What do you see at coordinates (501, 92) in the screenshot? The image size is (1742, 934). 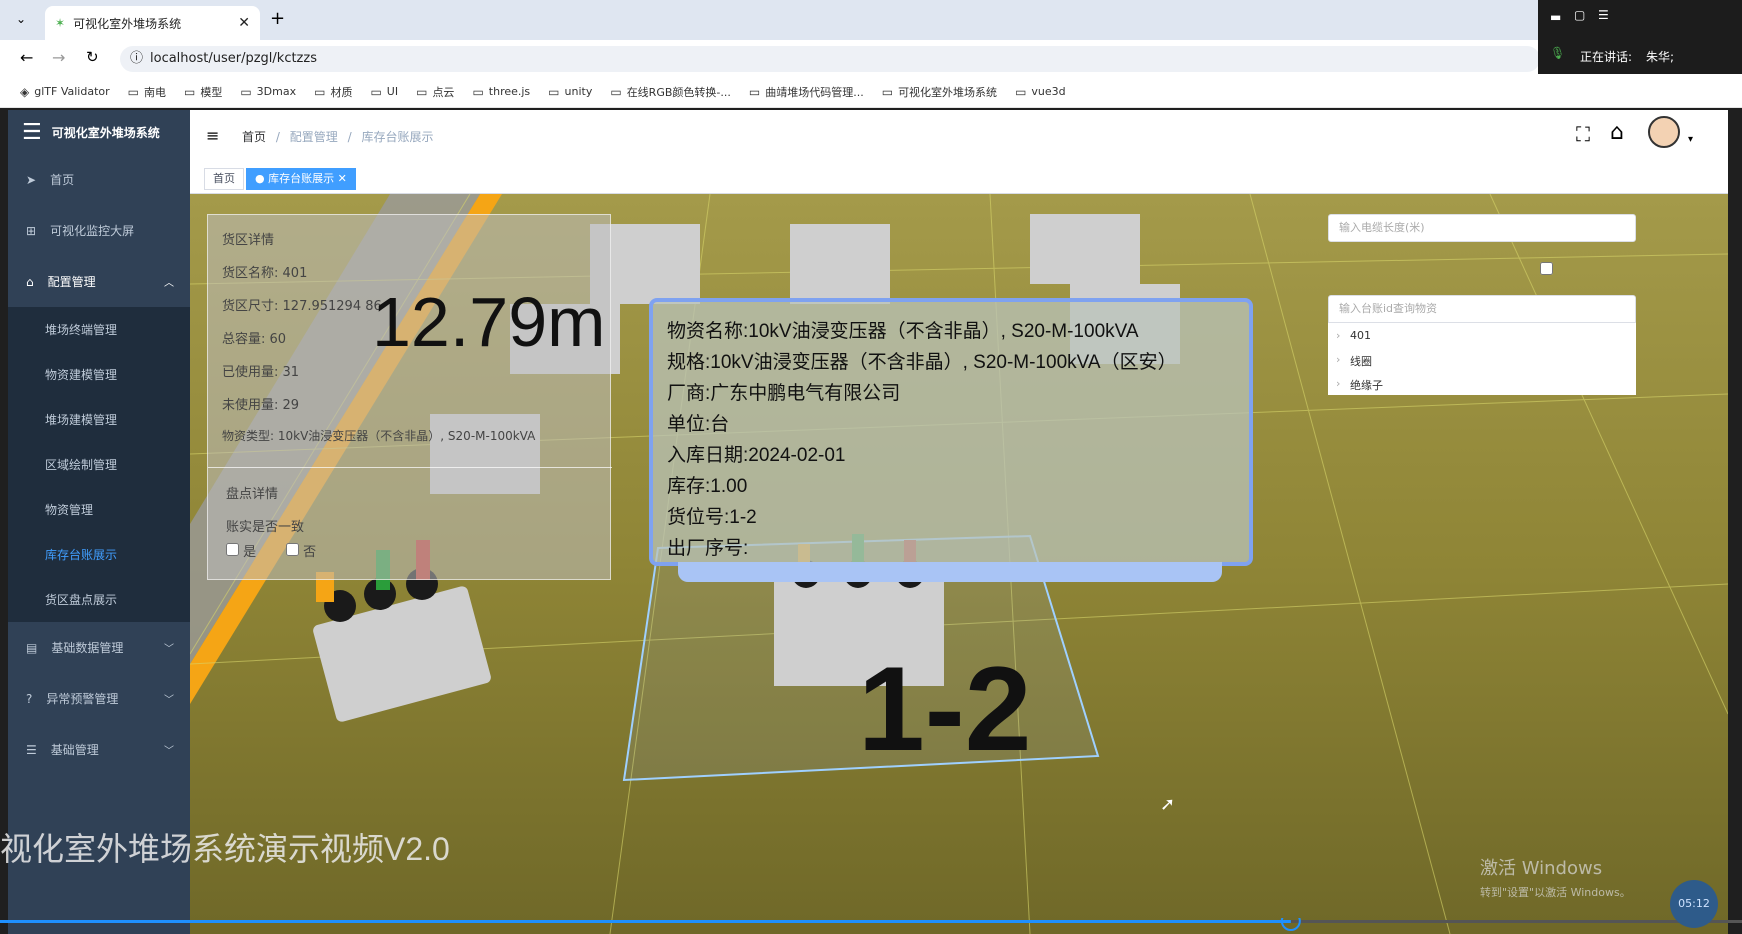 I see `bookmark-item: ▭ three.js` at bounding box center [501, 92].